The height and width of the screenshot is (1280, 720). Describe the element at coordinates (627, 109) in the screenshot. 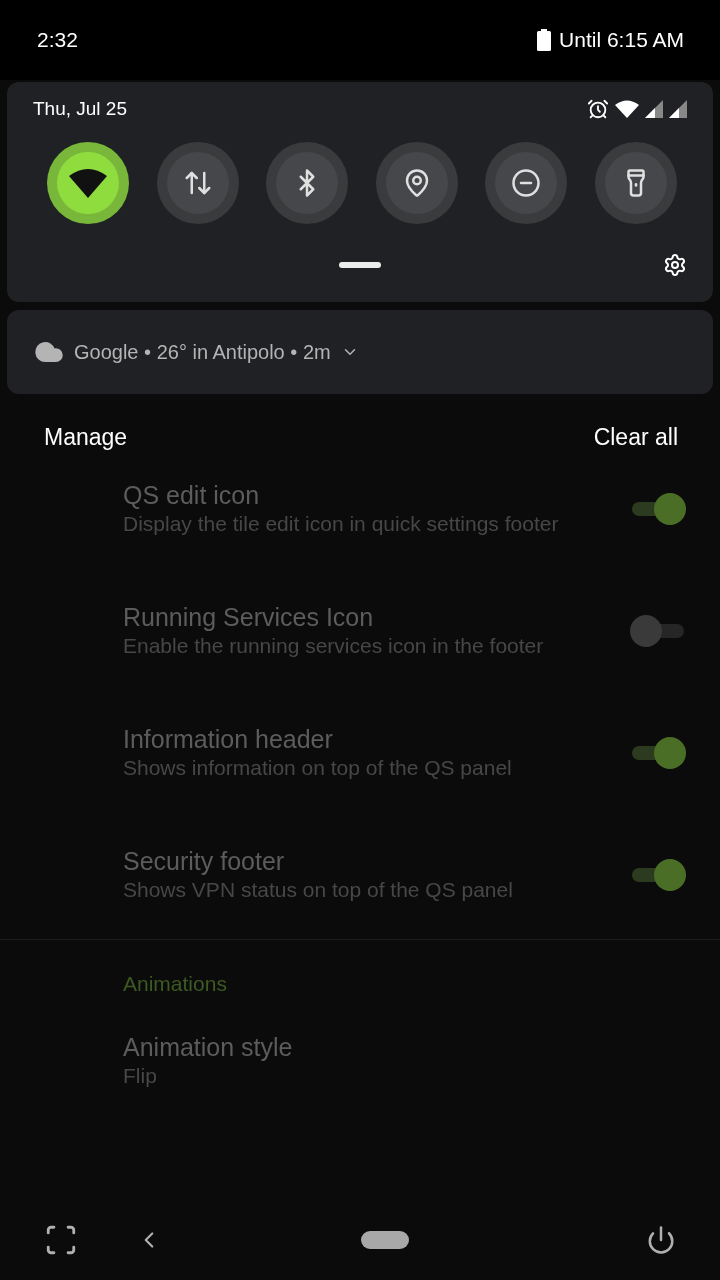

I see `wifi-signal-icon` at that location.